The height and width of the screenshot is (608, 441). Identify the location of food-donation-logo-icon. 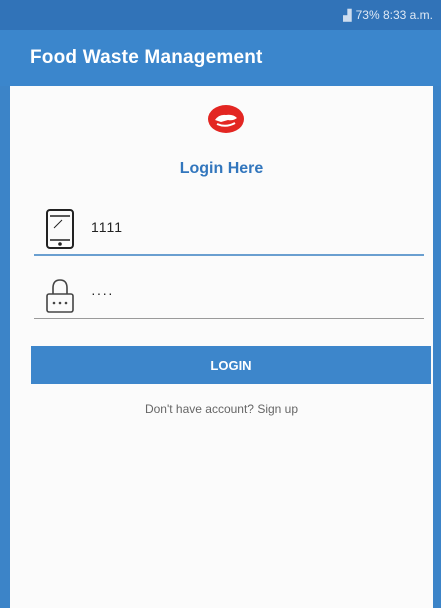
(226, 119).